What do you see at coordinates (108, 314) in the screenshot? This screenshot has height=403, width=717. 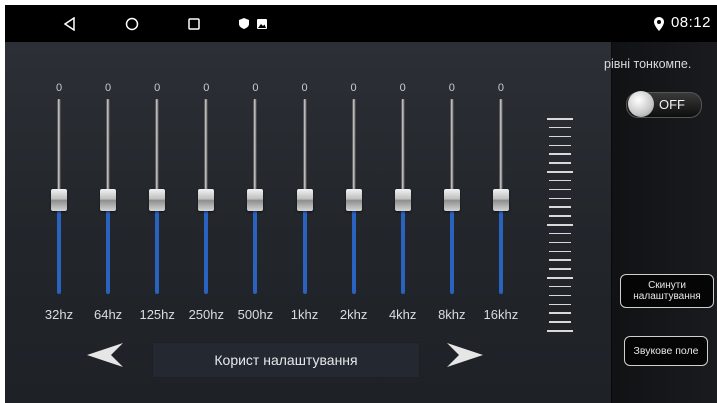 I see `band-label: 64hz` at bounding box center [108, 314].